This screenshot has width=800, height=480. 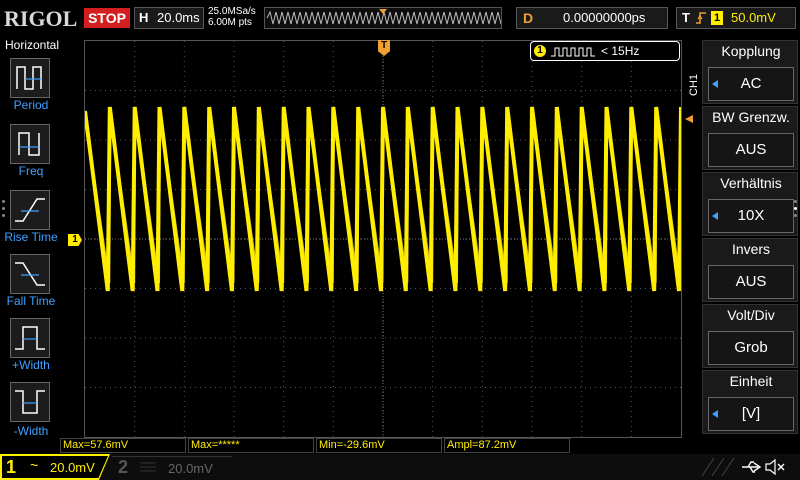 I want to click on delay-box: D 0.00000000ps, so click(x=592, y=18).